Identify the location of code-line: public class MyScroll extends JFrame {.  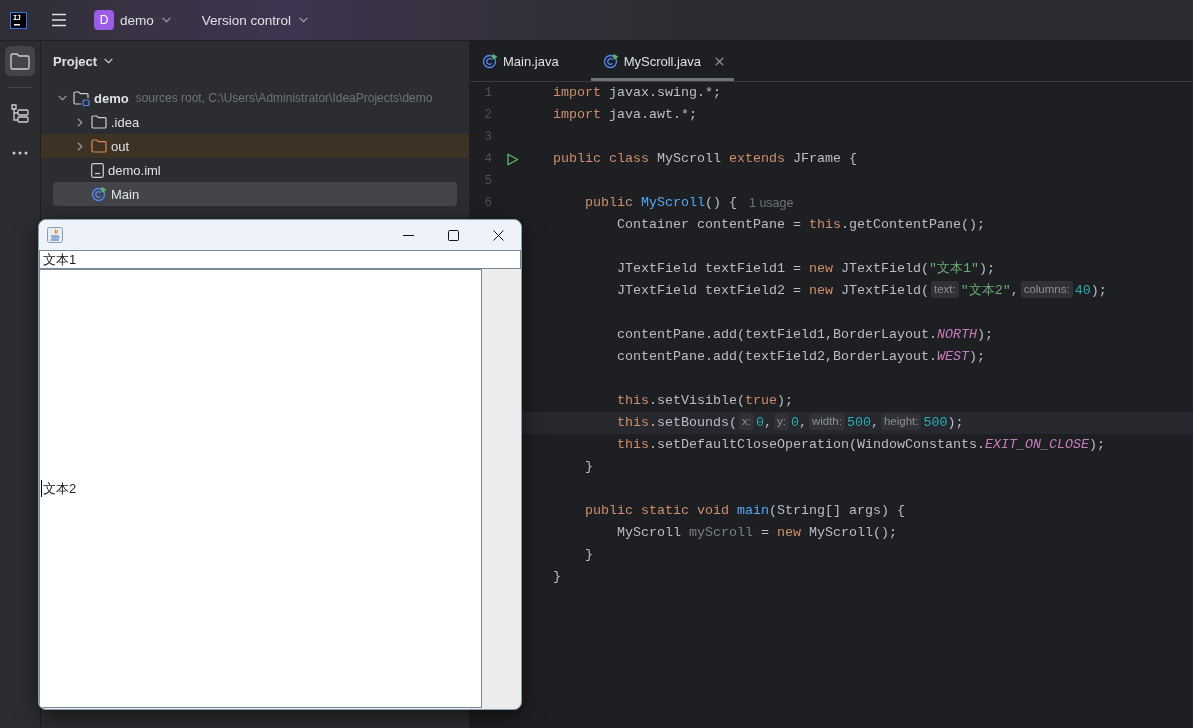
(705, 159).